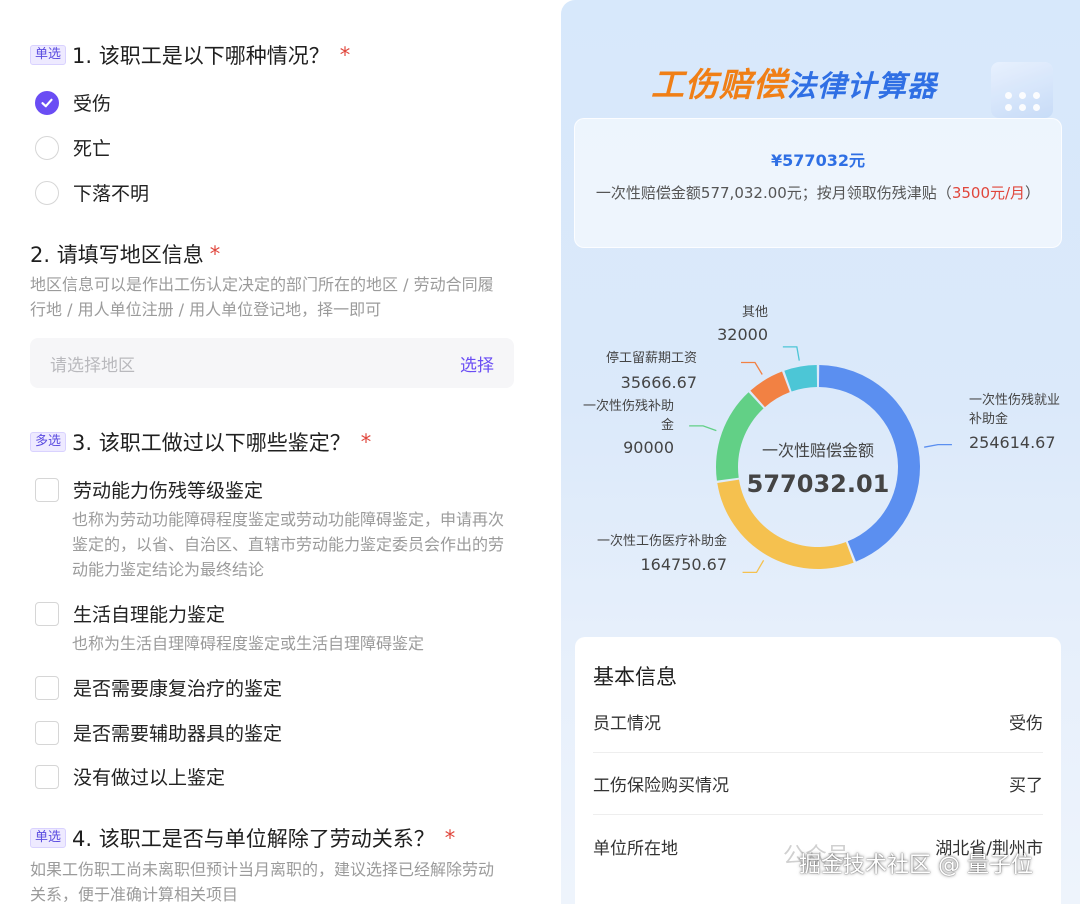 Image resolution: width=1080 pixels, height=904 pixels. I want to click on result-text-1: 一次性赔偿金额577,032.00元；按月领取伤残津贴（, so click(773, 193).